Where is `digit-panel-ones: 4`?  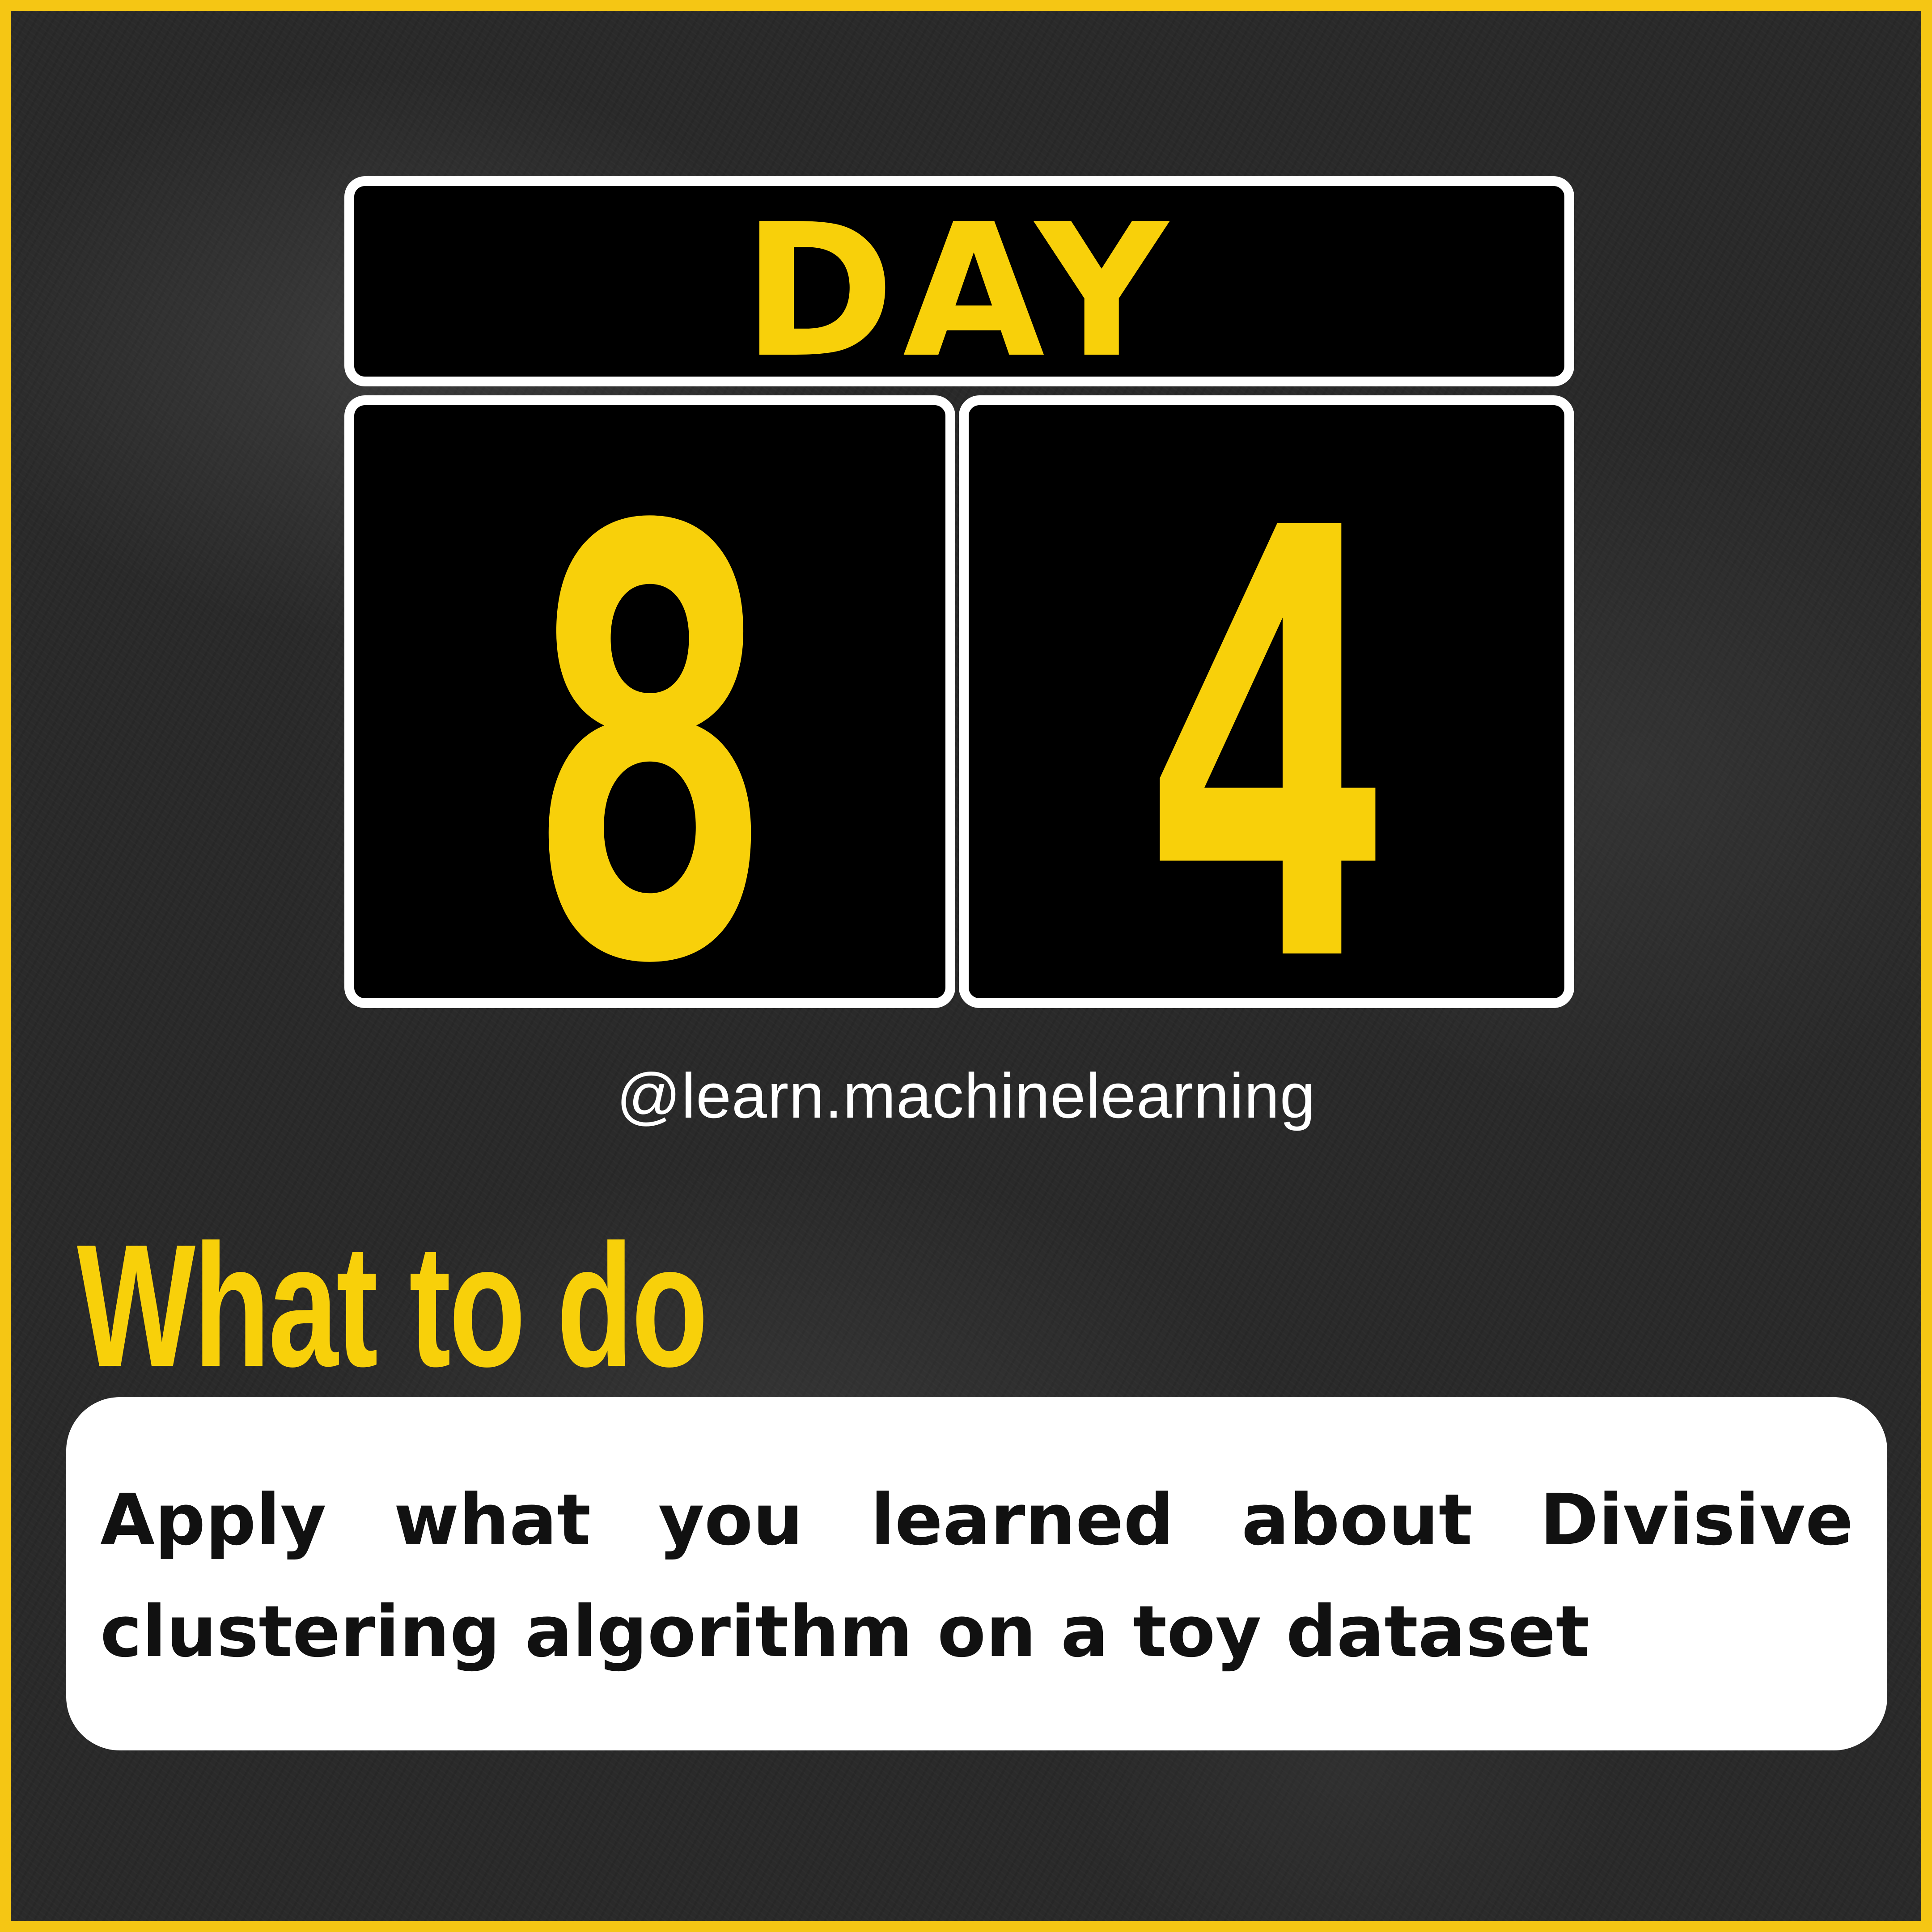 digit-panel-ones: 4 is located at coordinates (1266, 720).